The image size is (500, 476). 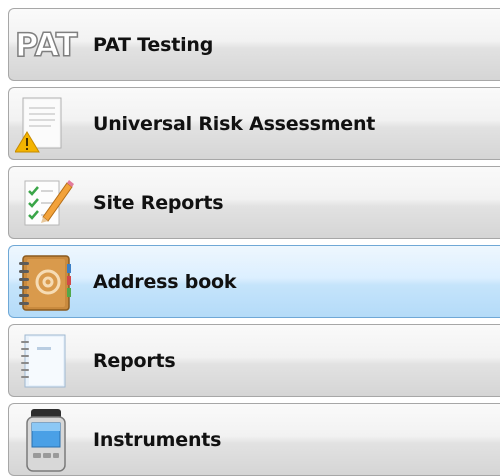 What do you see at coordinates (47, 361) in the screenshot?
I see `notebook-icon` at bounding box center [47, 361].